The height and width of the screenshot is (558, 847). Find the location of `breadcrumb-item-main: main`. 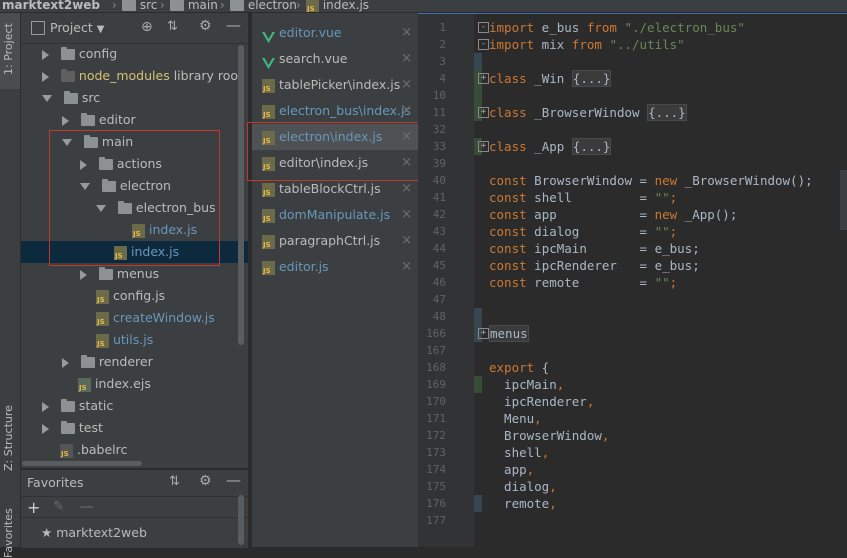

breadcrumb-item-main: main is located at coordinates (194, 6).